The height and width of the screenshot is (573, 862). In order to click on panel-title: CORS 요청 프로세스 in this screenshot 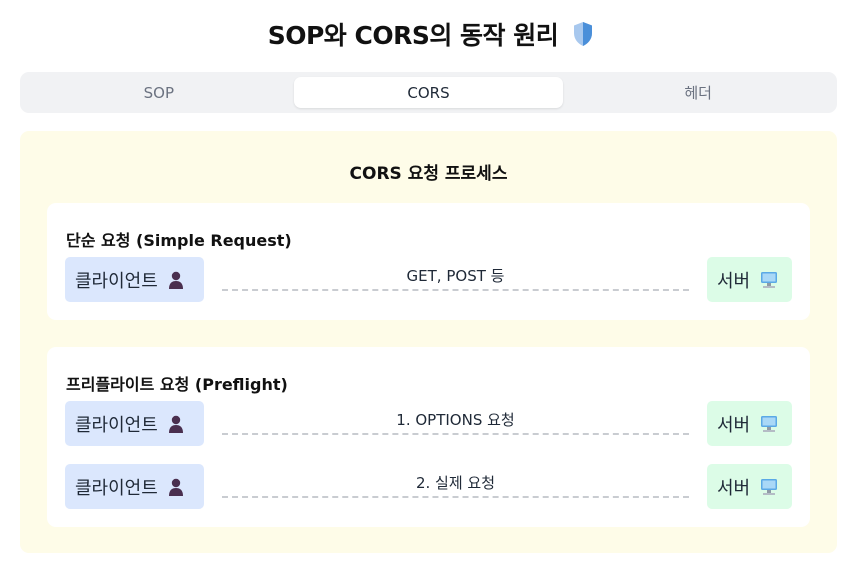, I will do `click(428, 174)`.